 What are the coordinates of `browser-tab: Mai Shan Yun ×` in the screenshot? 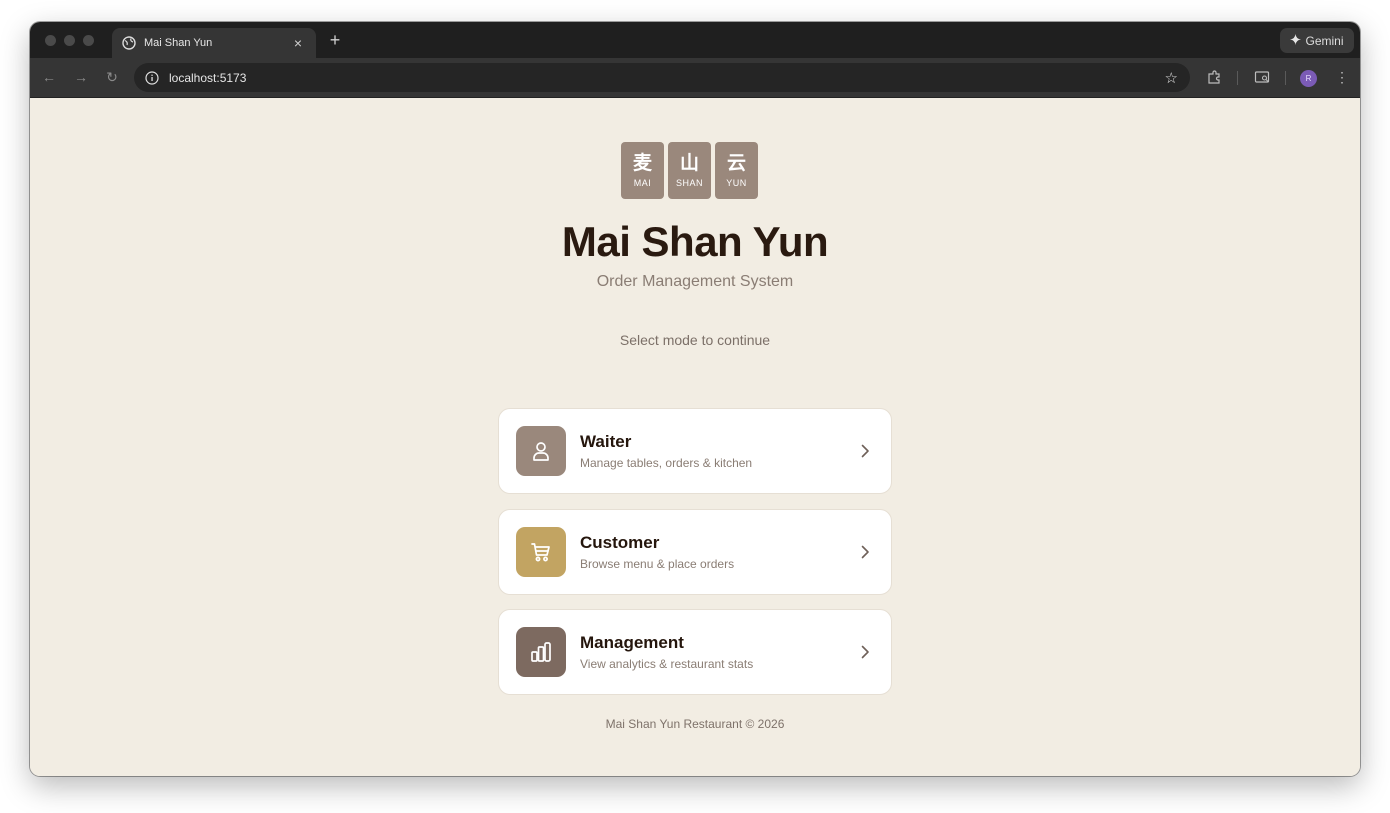 It's located at (214, 43).